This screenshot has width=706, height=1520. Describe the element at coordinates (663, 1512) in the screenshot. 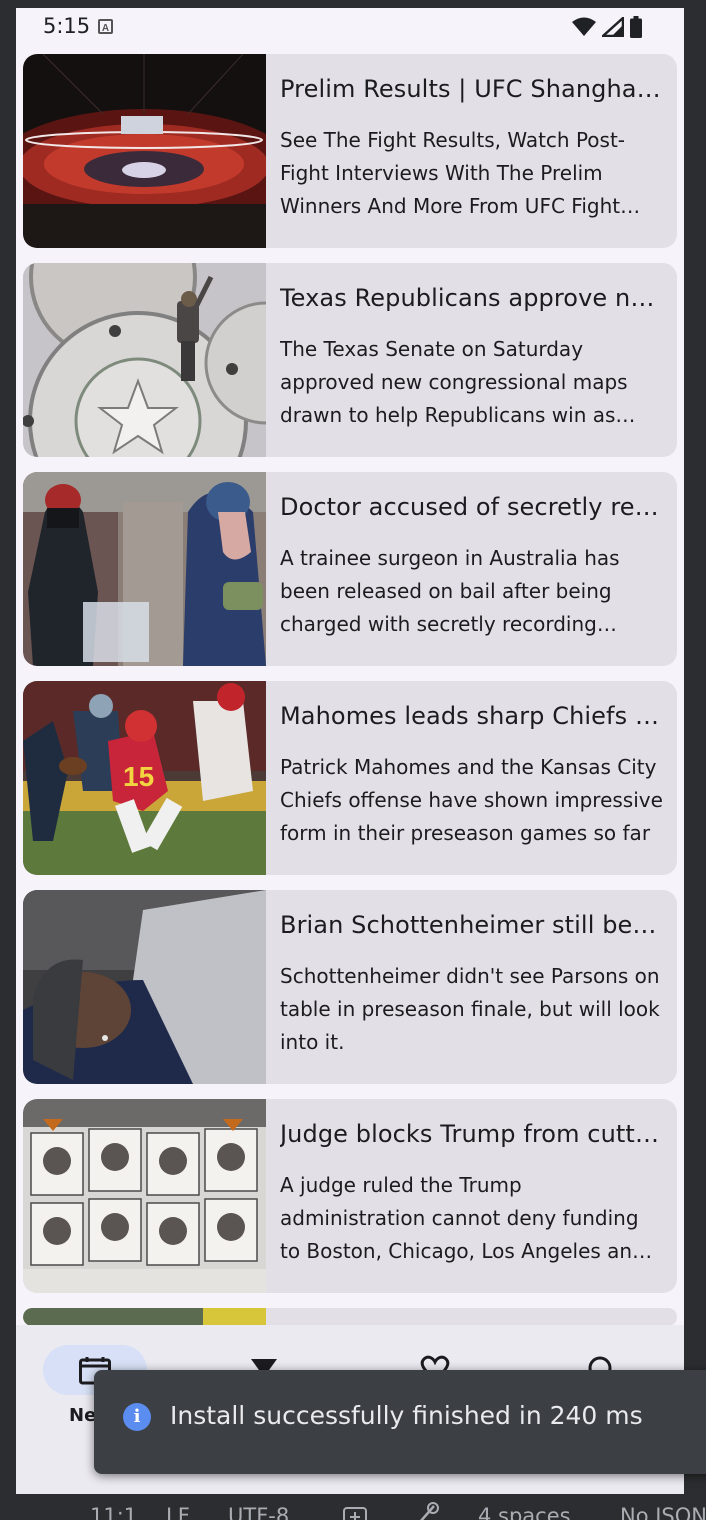

I see `schema-setting: No JSON` at that location.